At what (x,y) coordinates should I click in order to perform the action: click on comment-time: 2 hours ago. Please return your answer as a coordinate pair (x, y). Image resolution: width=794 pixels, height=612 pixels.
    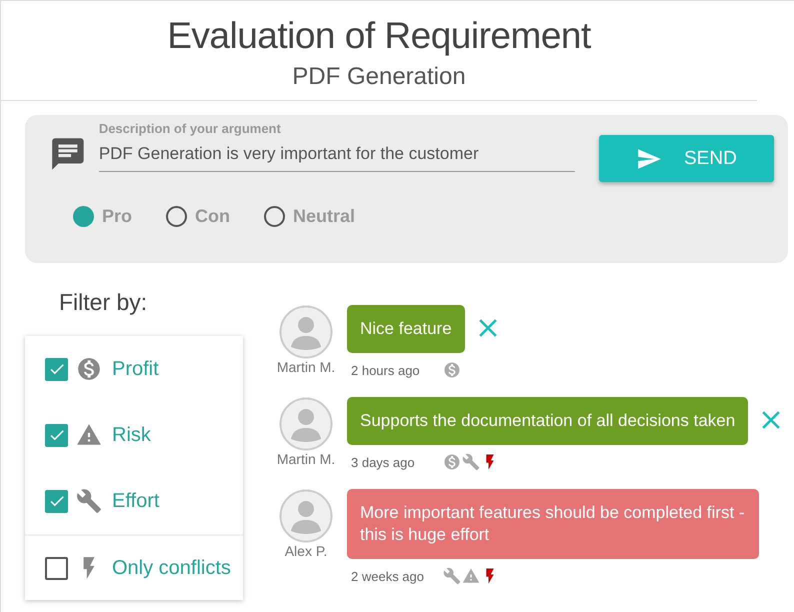
    Looking at the image, I should click on (386, 370).